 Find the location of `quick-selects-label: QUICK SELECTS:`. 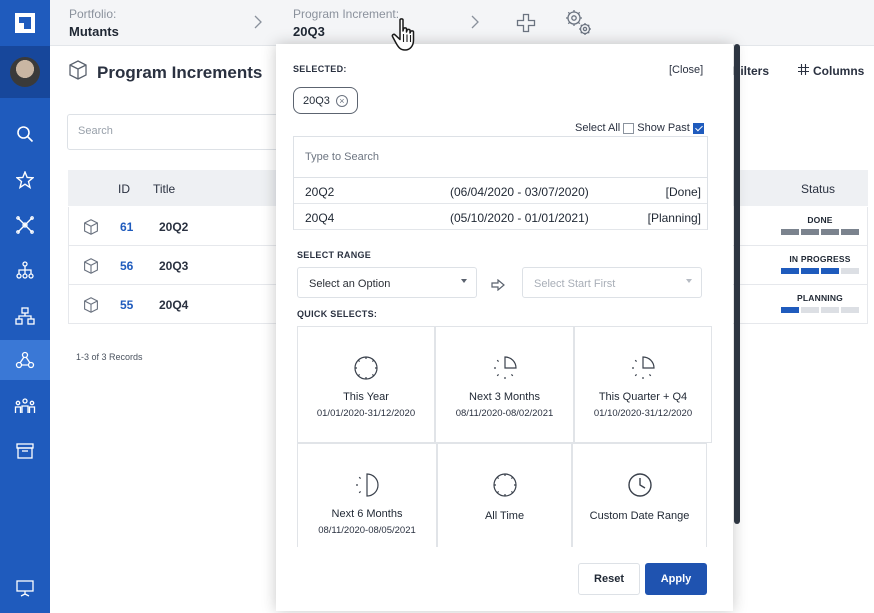

quick-selects-label: QUICK SELECTS: is located at coordinates (337, 314).